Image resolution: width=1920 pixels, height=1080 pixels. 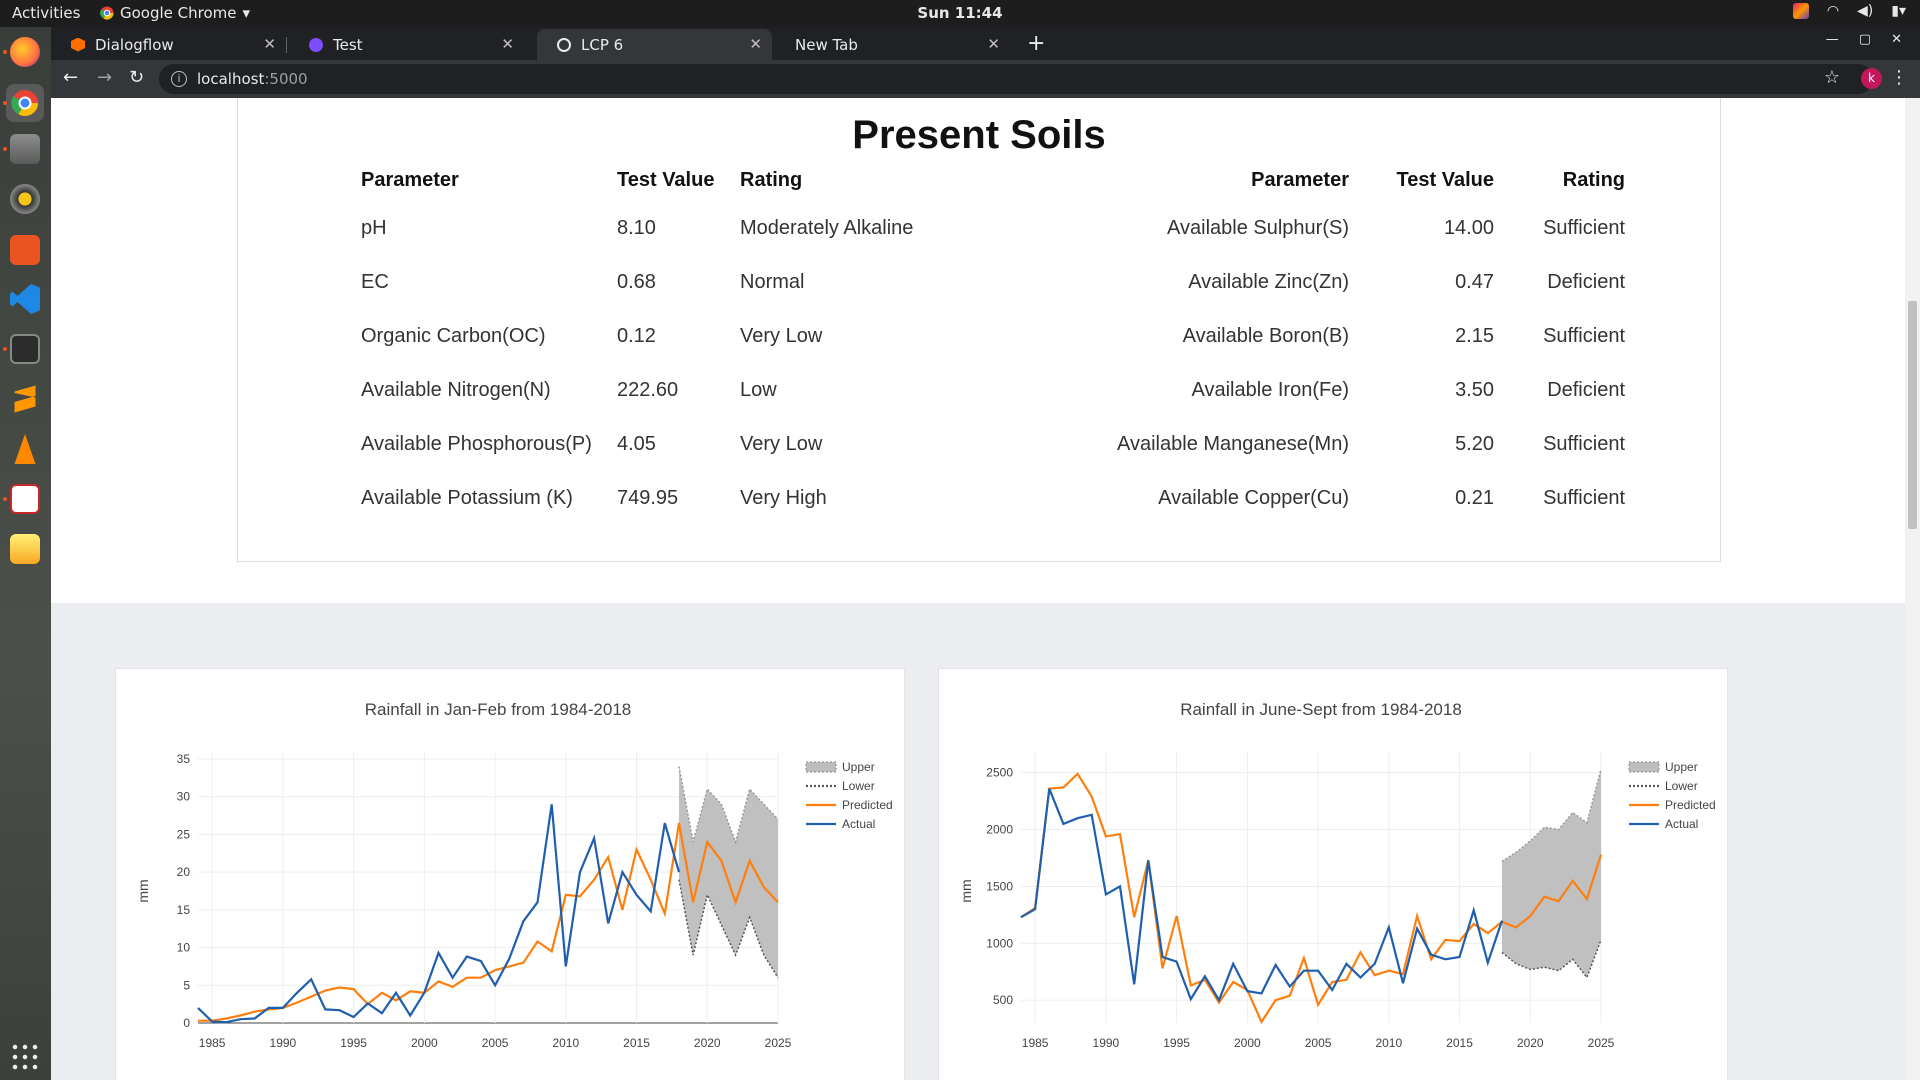 I want to click on tab-strip: Dialogflow ✕ Test ✕ LCP 6 ✕ New Tab ✕, so click(x=985, y=43).